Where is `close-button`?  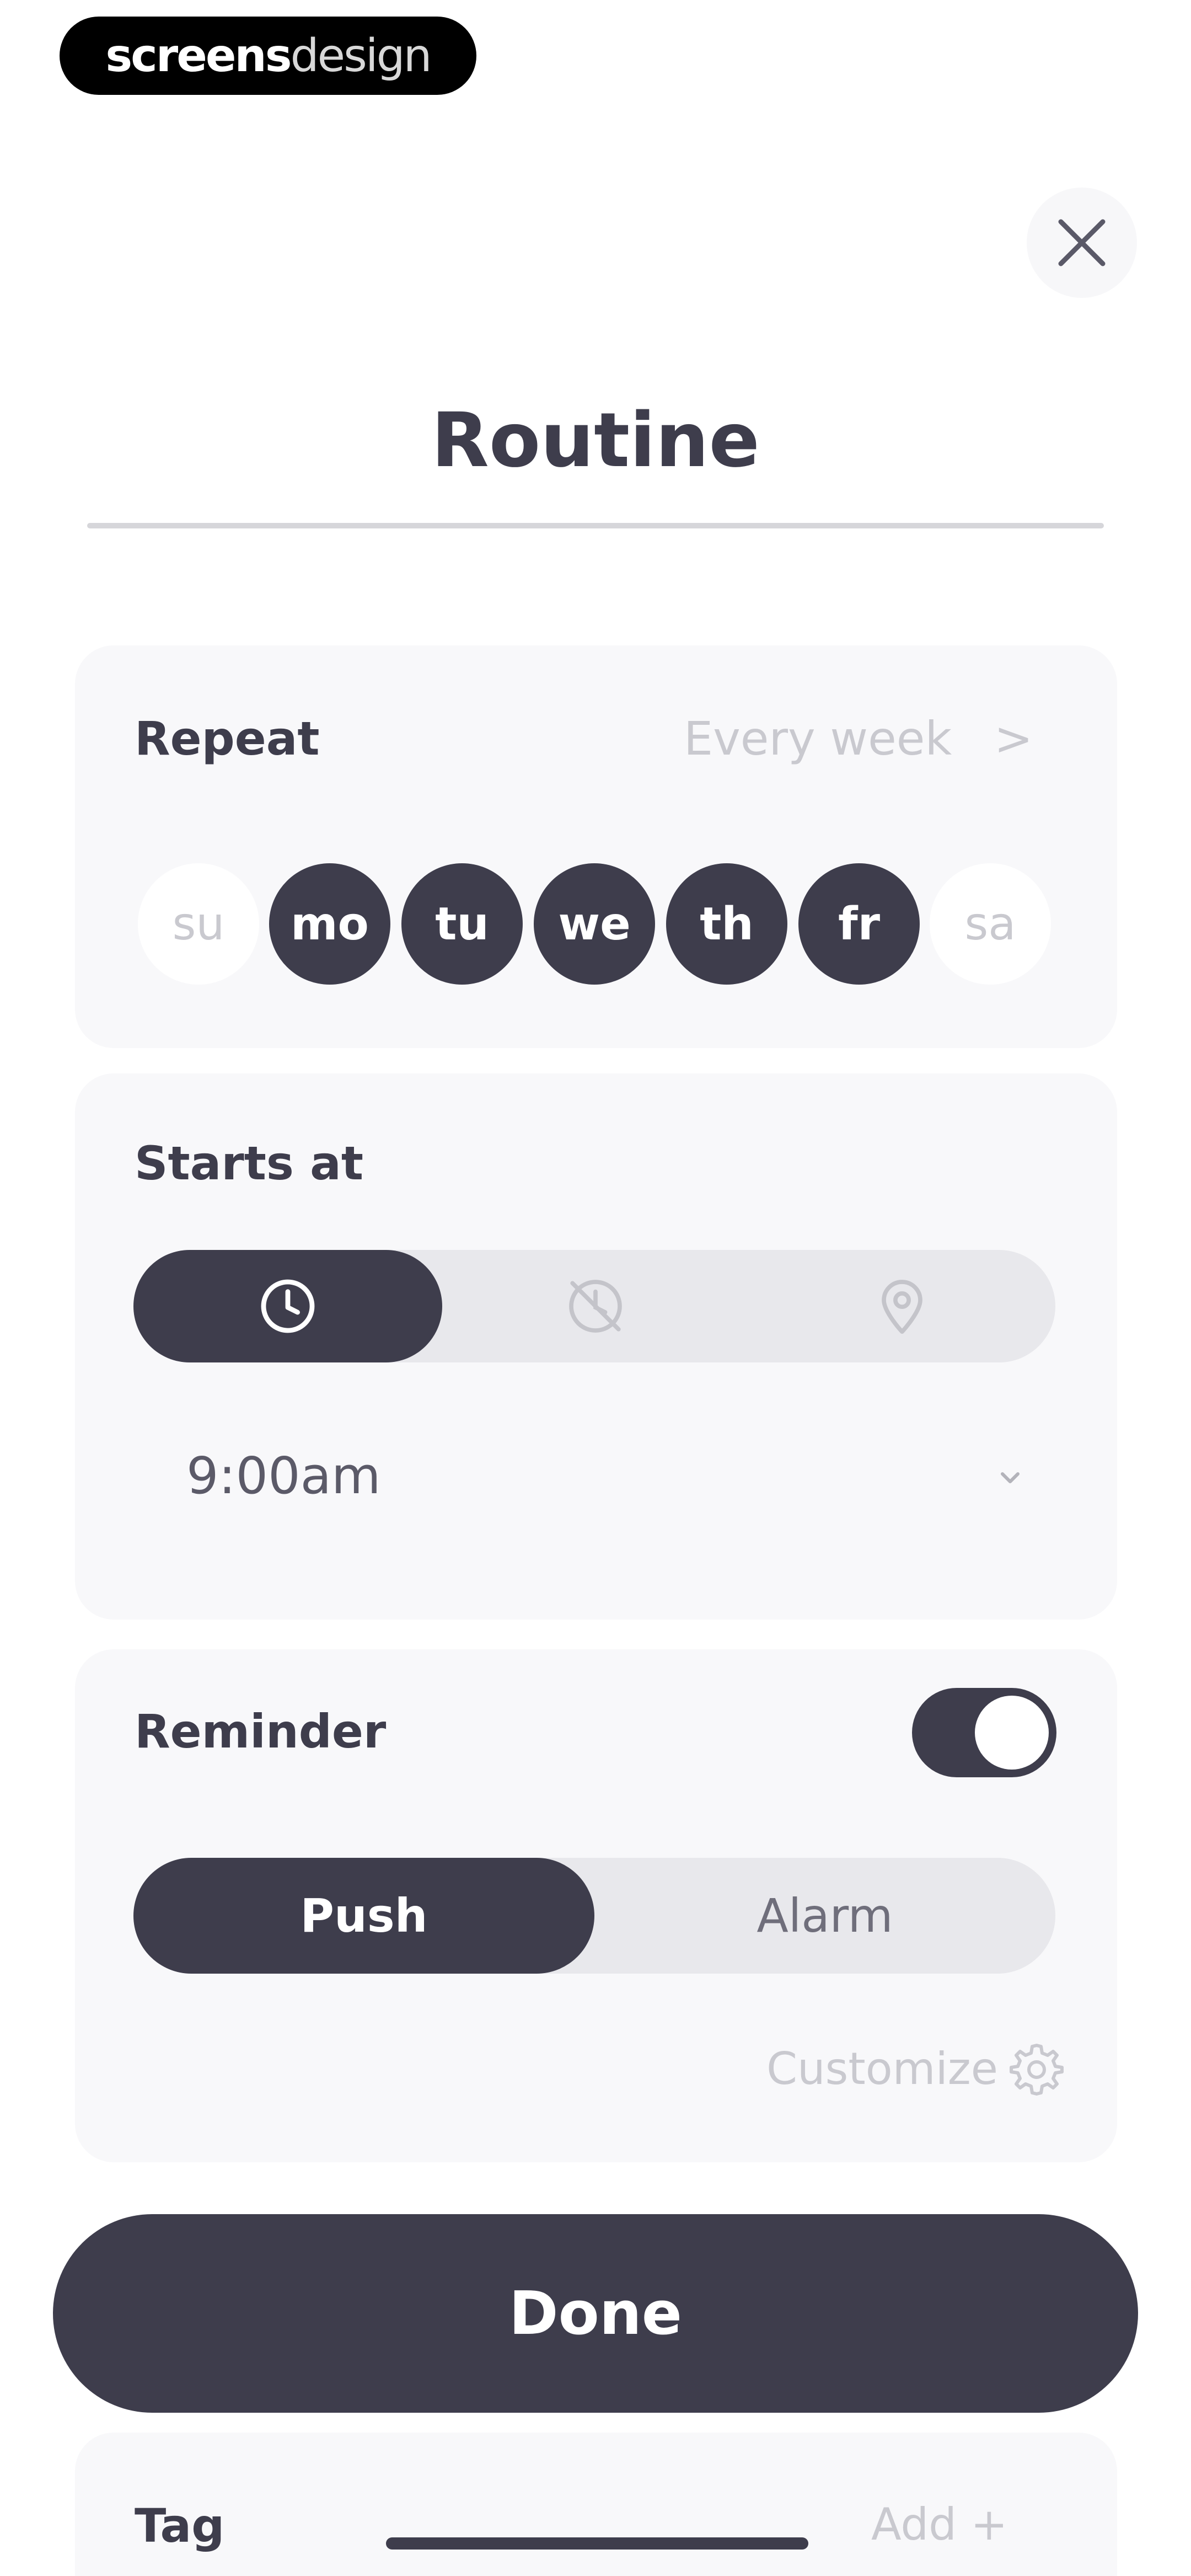
close-button is located at coordinates (1082, 243).